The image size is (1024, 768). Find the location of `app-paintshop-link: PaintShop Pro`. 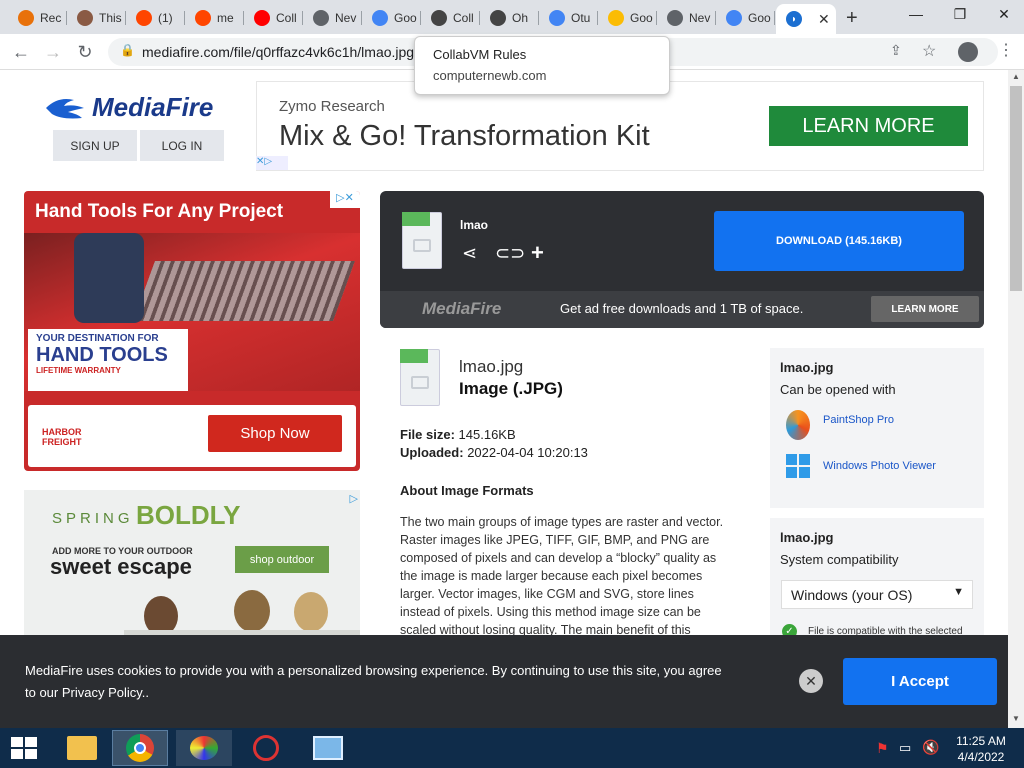

app-paintshop-link: PaintShop Pro is located at coordinates (858, 420).